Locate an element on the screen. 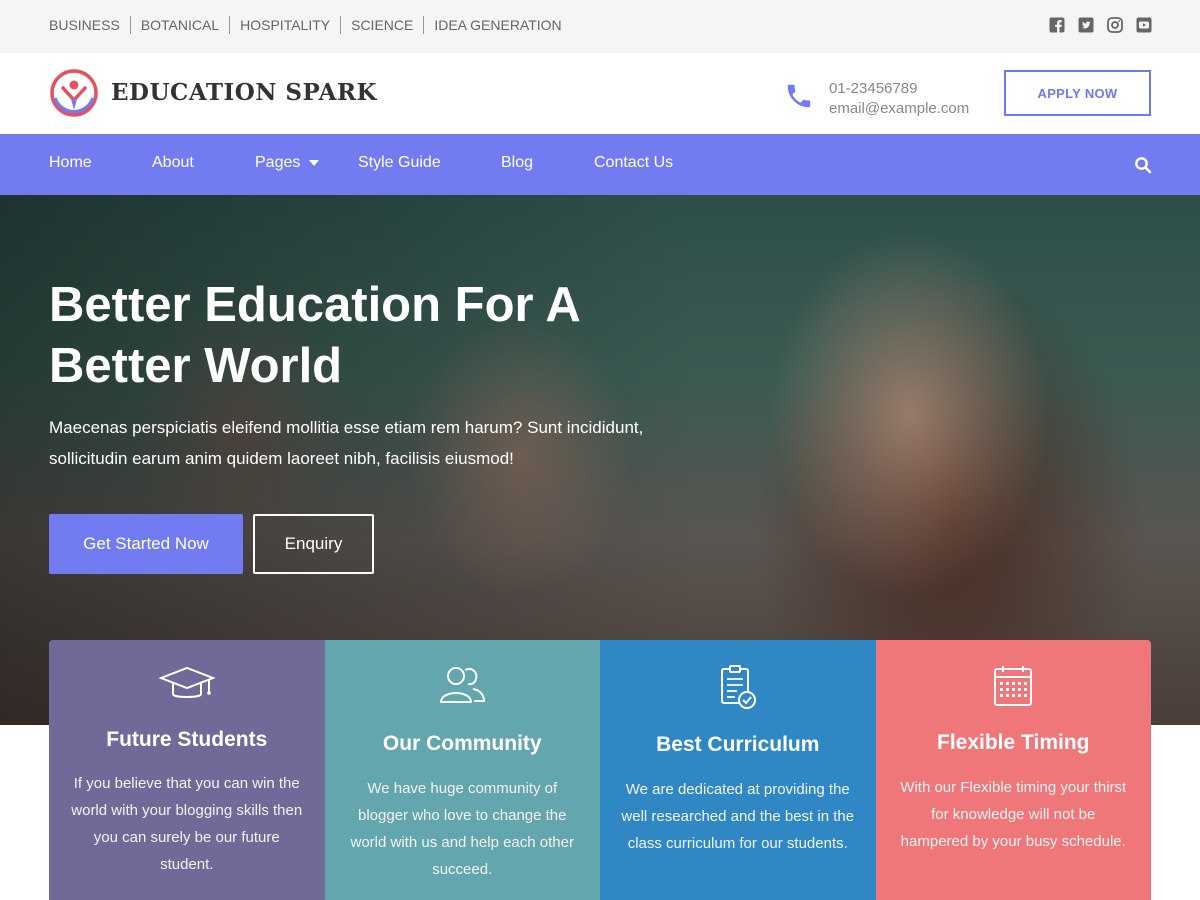  facebook-icon is located at coordinates (1057, 25).